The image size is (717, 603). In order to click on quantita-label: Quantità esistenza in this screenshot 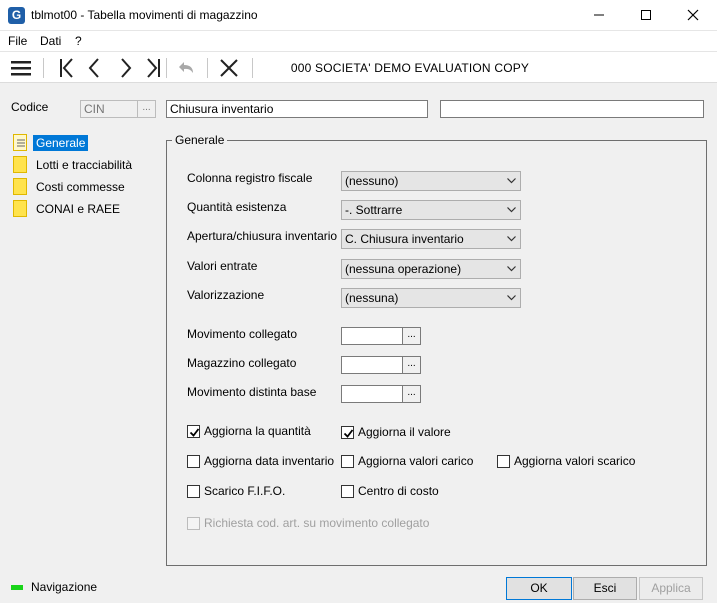, I will do `click(237, 207)`.